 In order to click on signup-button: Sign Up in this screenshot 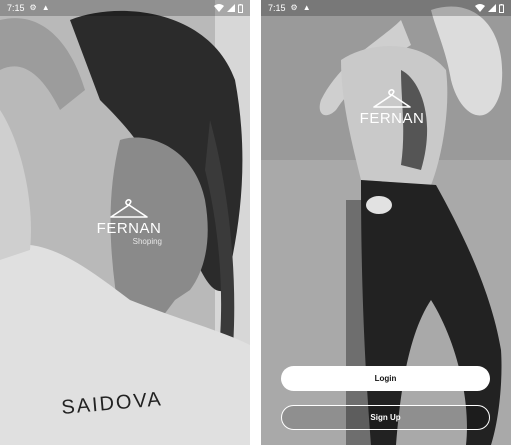, I will do `click(385, 417)`.